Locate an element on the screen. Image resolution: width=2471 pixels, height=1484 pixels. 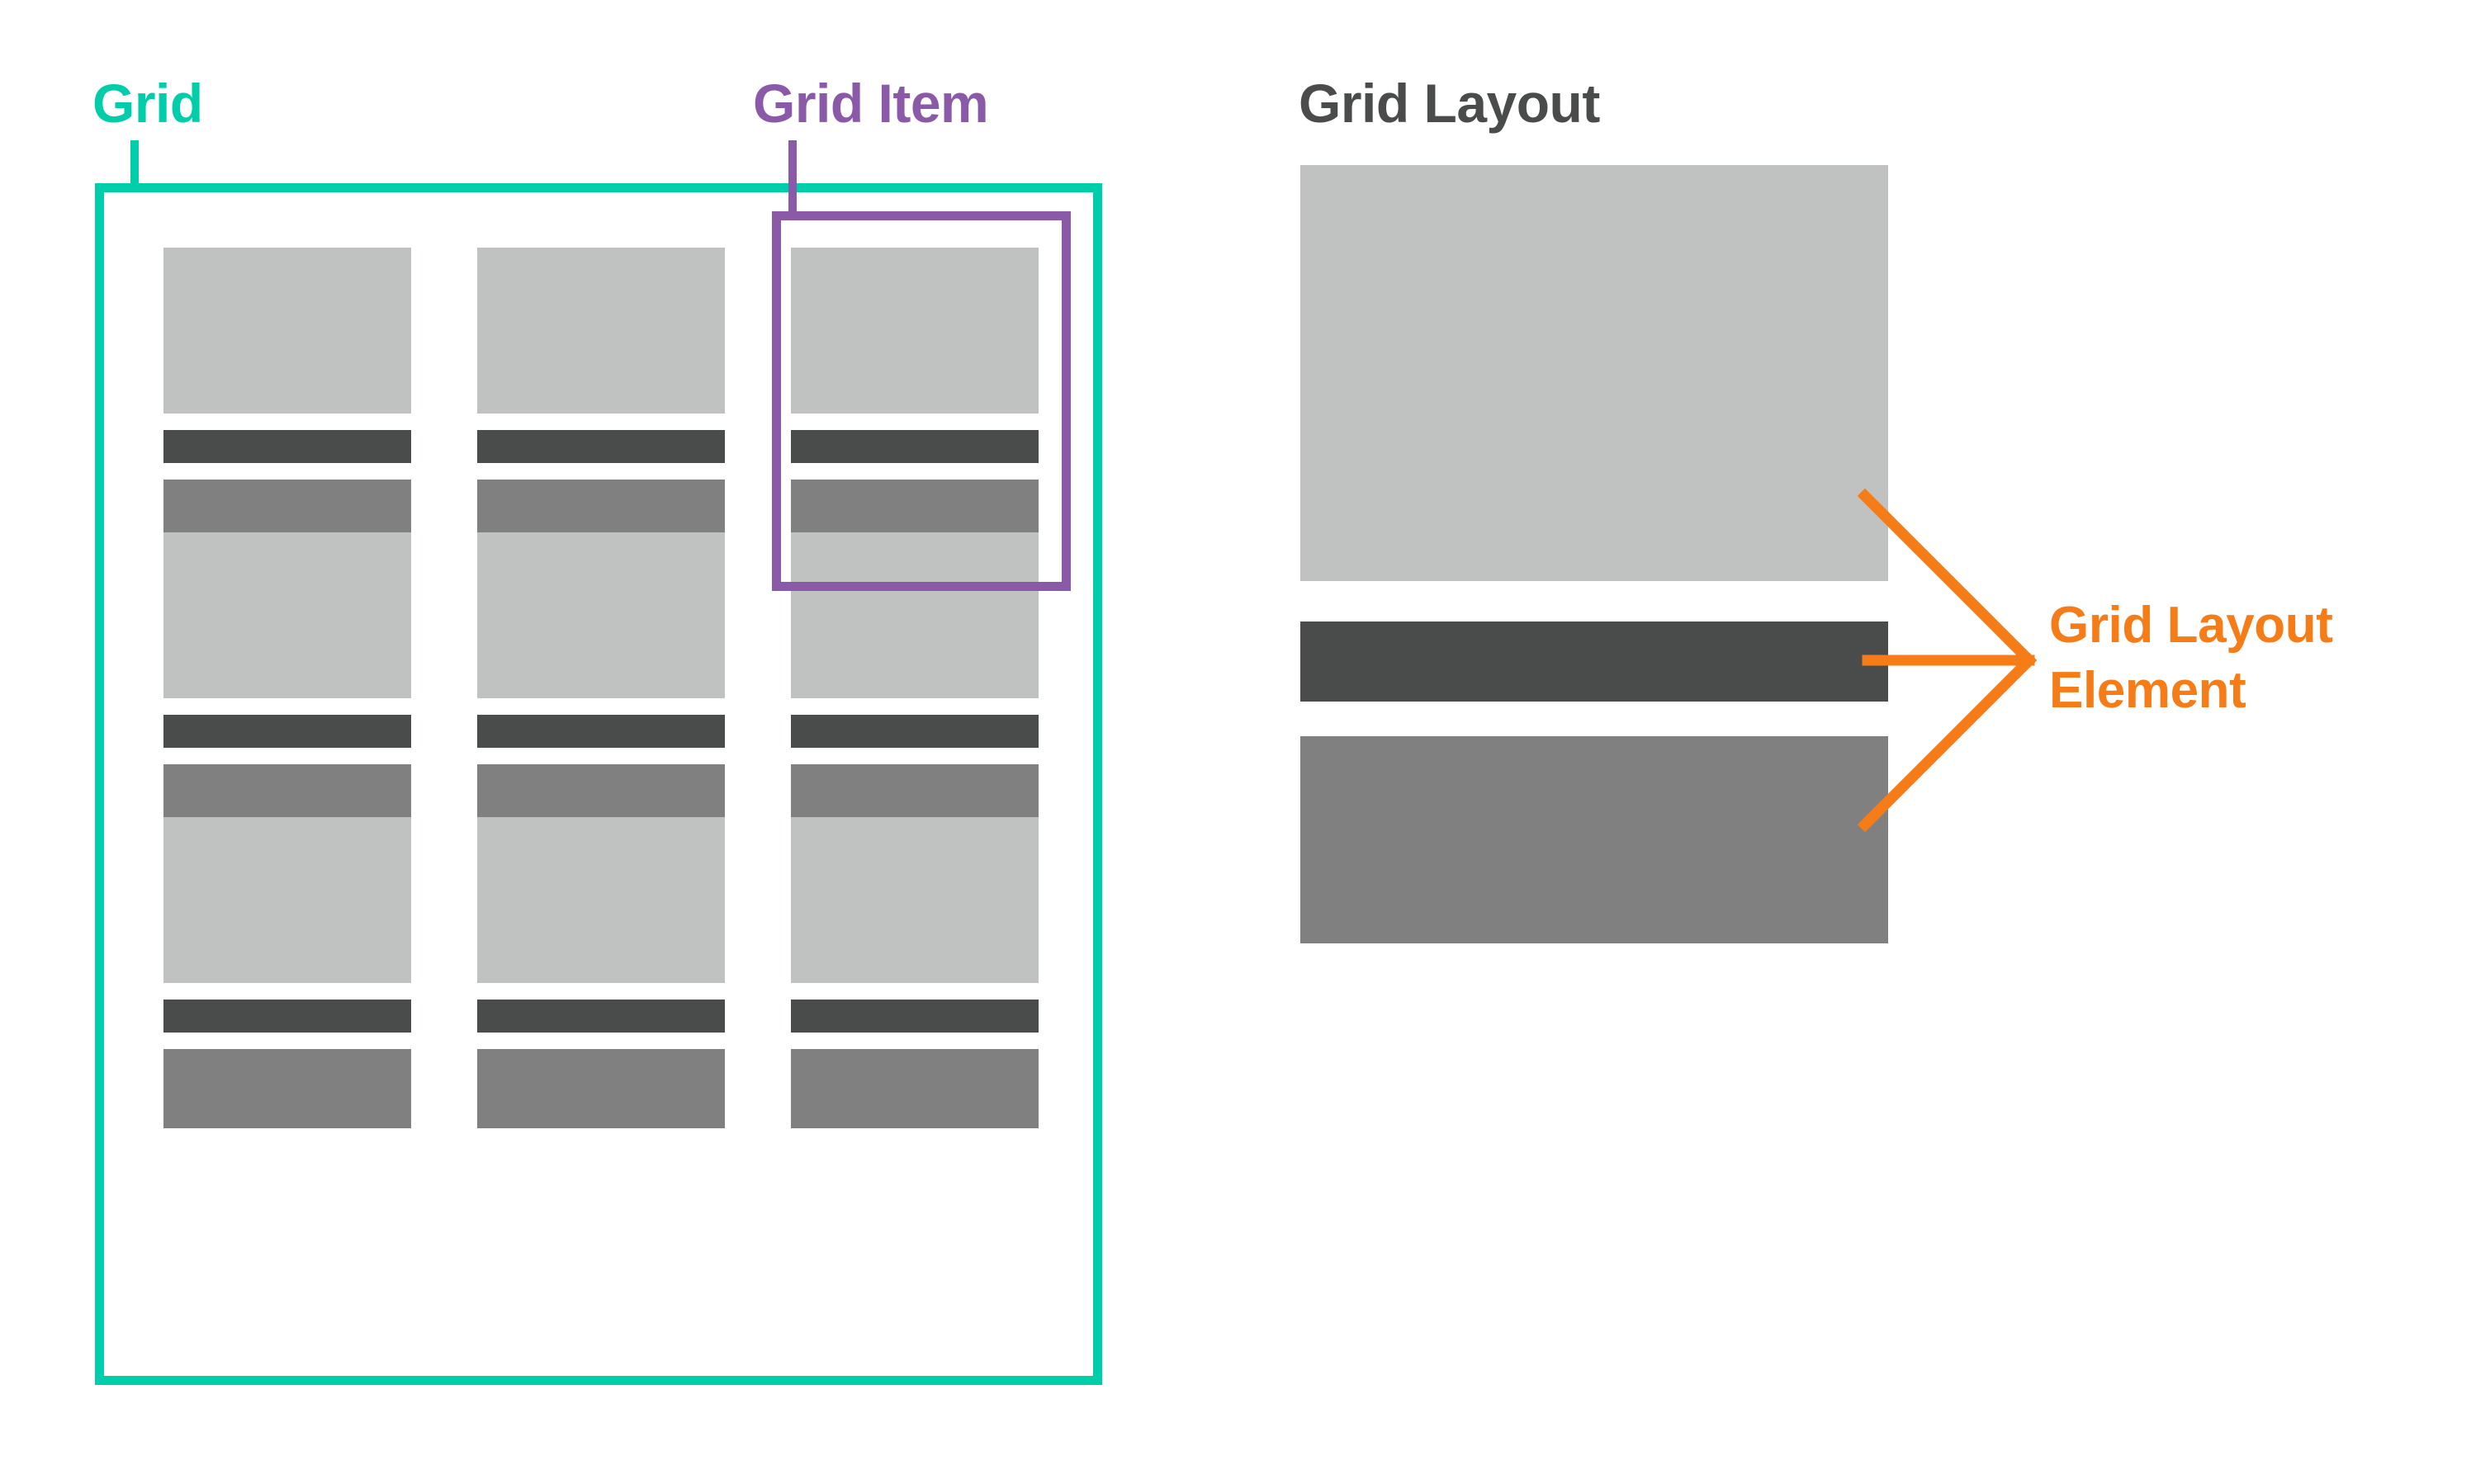
grid-item-label: Grid Item is located at coordinates (871, 103).